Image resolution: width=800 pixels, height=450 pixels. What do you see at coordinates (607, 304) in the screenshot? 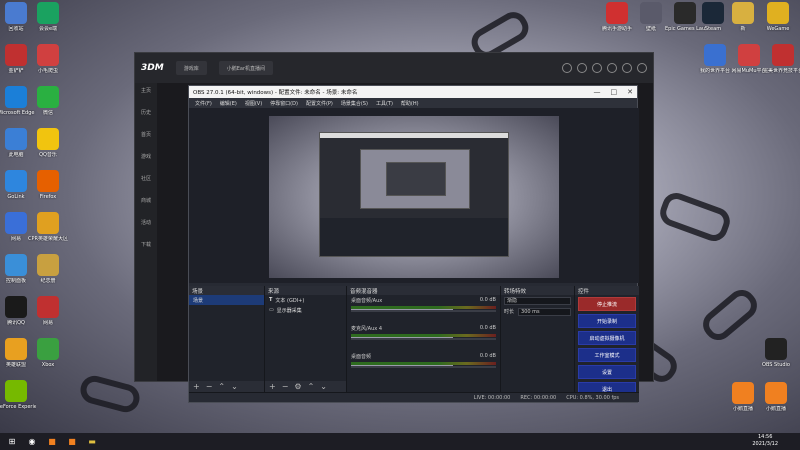
I see `stop-streaming-button: 停止推流` at bounding box center [607, 304].